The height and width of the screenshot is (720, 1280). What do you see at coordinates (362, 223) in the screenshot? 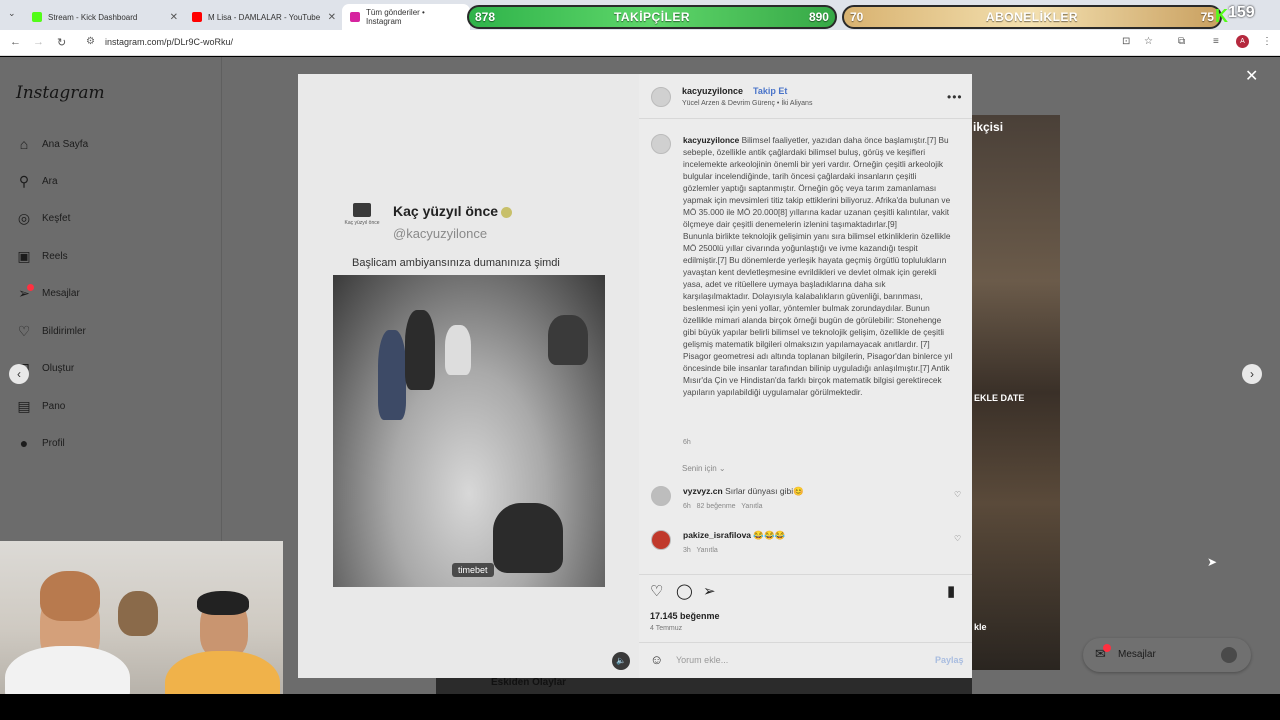
I see `media-logo-caption: Kaç yüzyıl önce` at bounding box center [362, 223].